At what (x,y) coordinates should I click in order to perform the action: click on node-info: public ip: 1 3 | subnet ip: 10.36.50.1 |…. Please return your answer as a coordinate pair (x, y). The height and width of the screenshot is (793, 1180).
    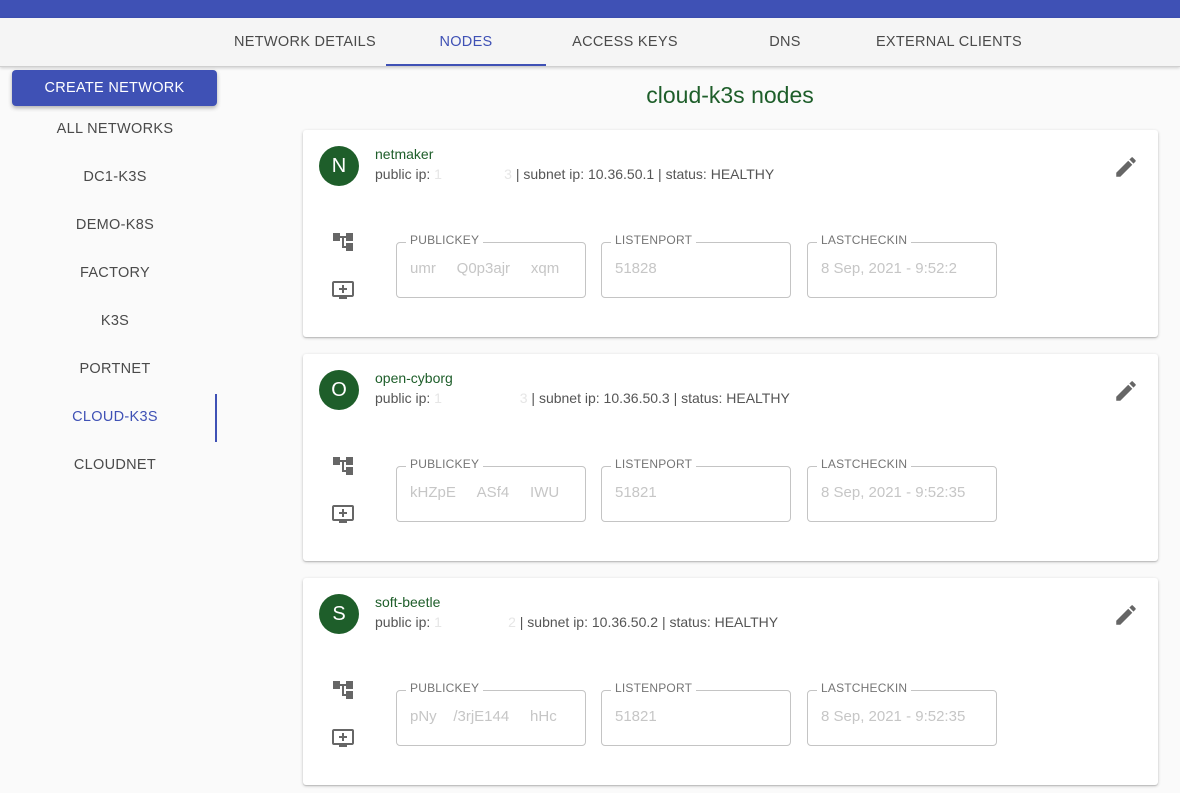
    Looking at the image, I should click on (574, 174).